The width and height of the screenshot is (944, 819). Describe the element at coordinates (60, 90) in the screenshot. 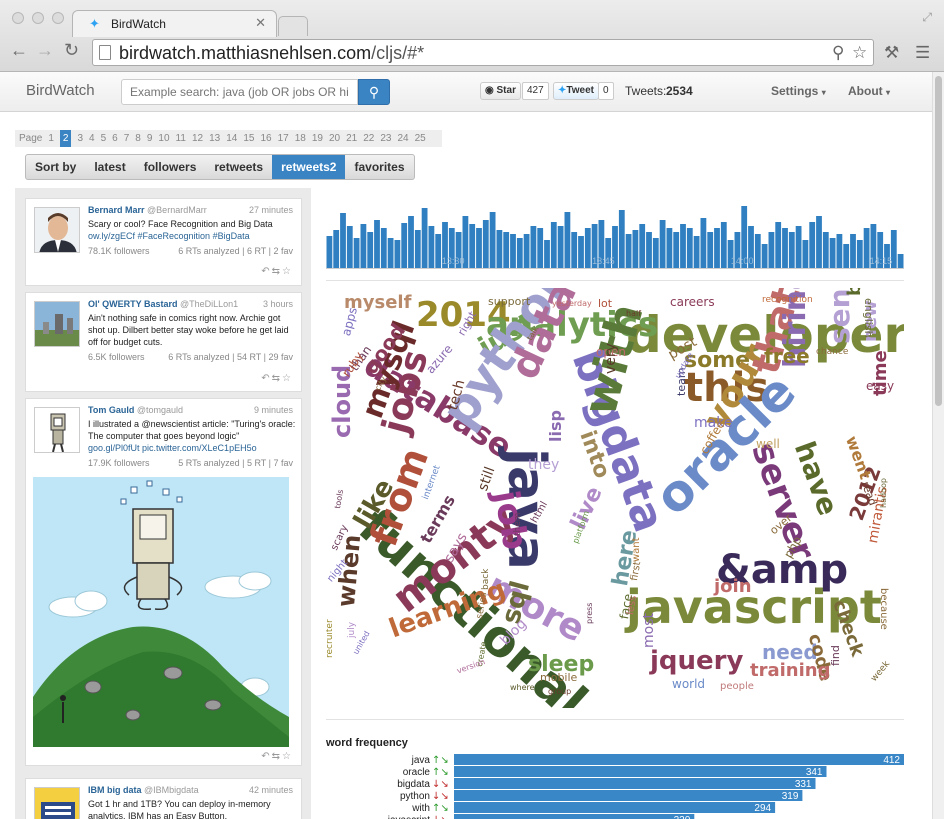

I see `brand-title: BirdWatch` at that location.